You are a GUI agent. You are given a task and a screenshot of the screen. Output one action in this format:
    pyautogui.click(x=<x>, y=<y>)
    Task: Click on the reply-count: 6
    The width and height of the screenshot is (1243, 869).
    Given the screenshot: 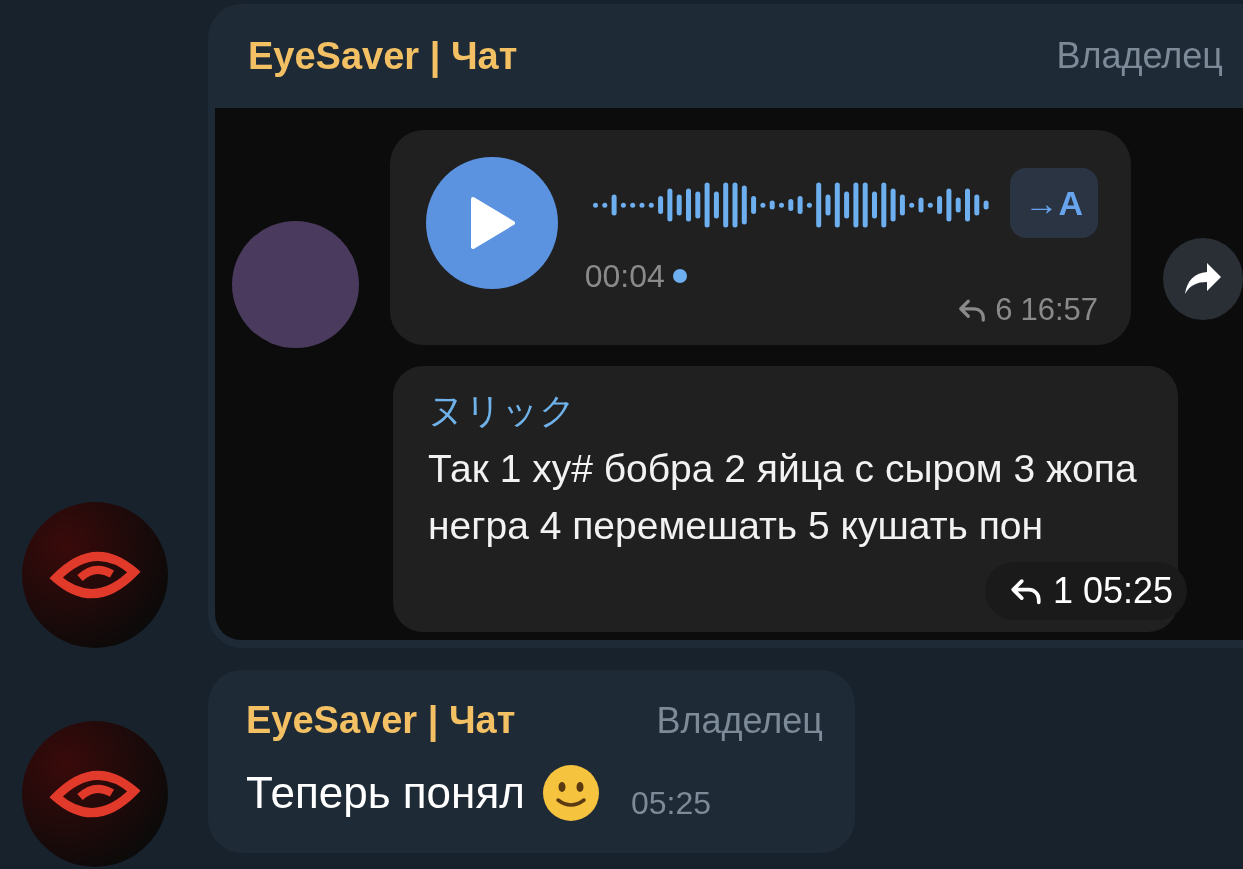 What is the action you would take?
    pyautogui.click(x=1004, y=309)
    